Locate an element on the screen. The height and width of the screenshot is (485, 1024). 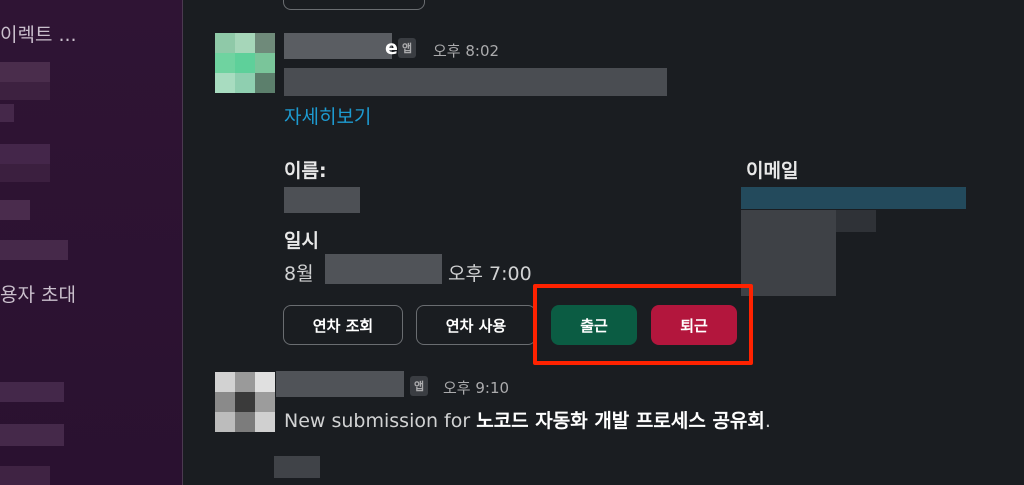
blurred-email-value is located at coordinates (853, 198).